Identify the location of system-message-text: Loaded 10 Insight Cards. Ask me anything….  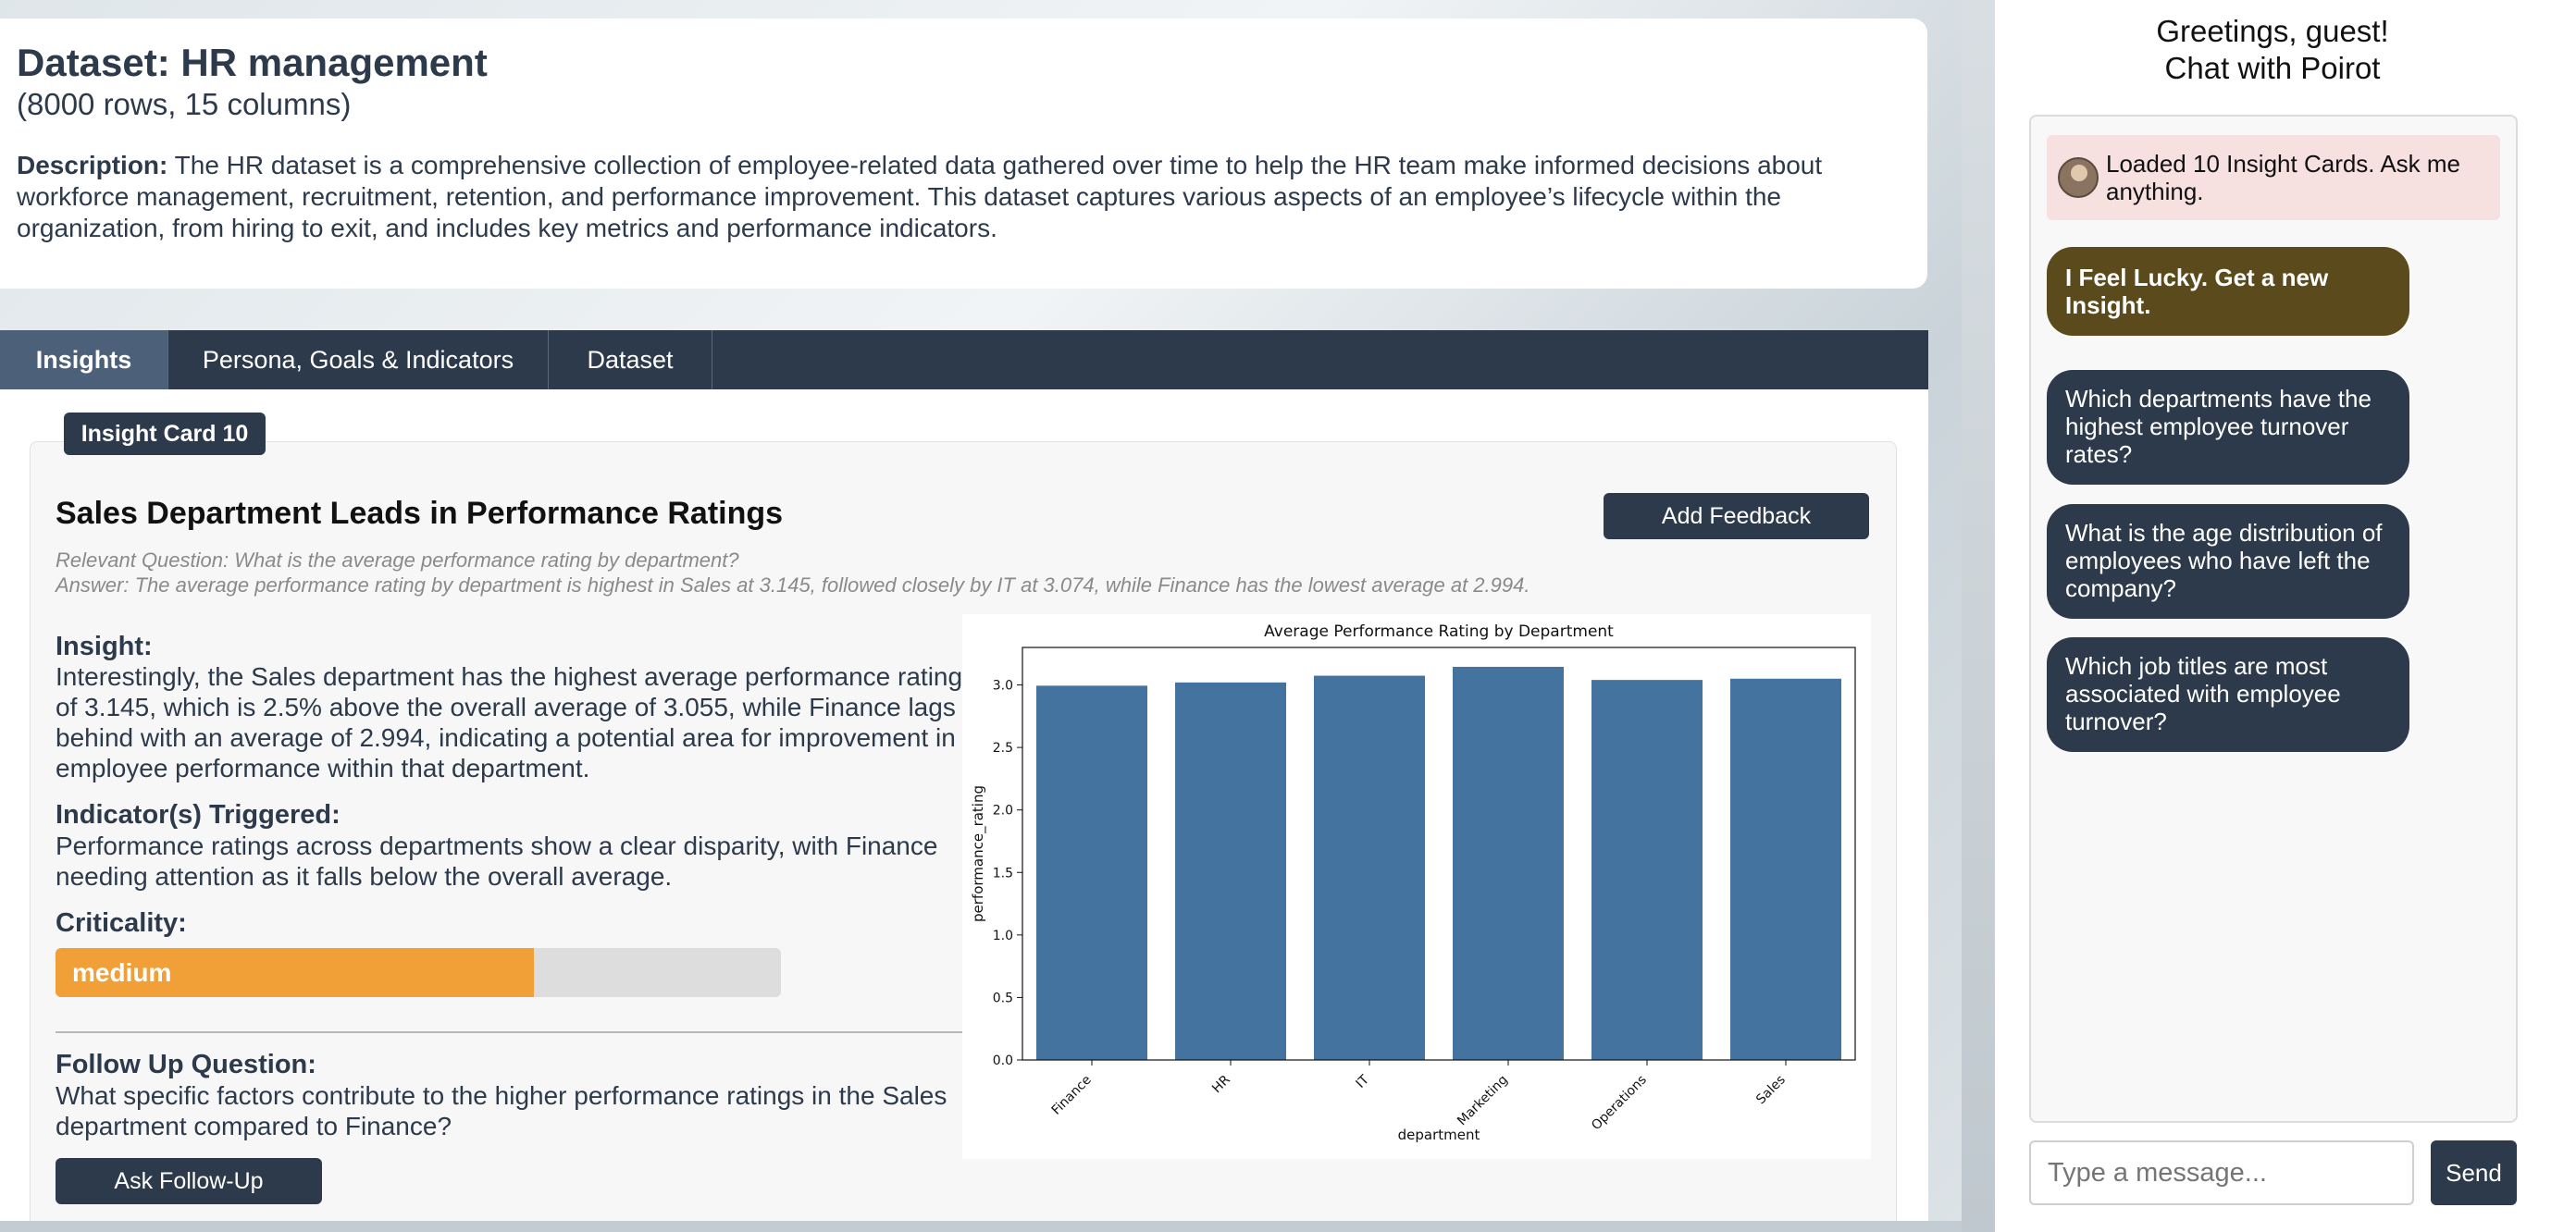
(2283, 177).